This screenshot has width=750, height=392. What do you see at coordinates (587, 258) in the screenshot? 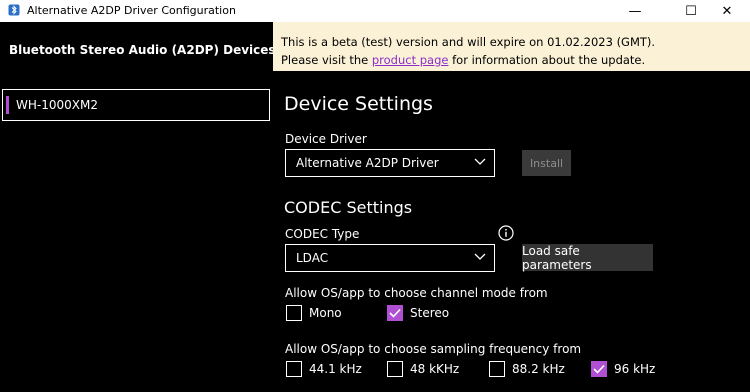
I see `load-safe-parameters-button: Load safe parameters` at bounding box center [587, 258].